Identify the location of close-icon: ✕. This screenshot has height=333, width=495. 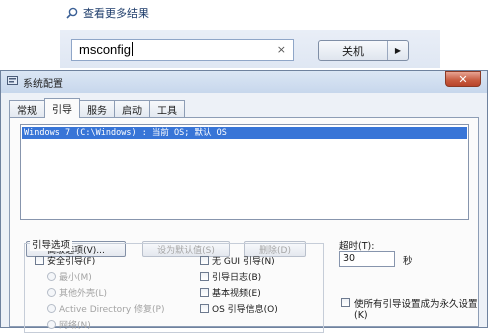
(463, 79).